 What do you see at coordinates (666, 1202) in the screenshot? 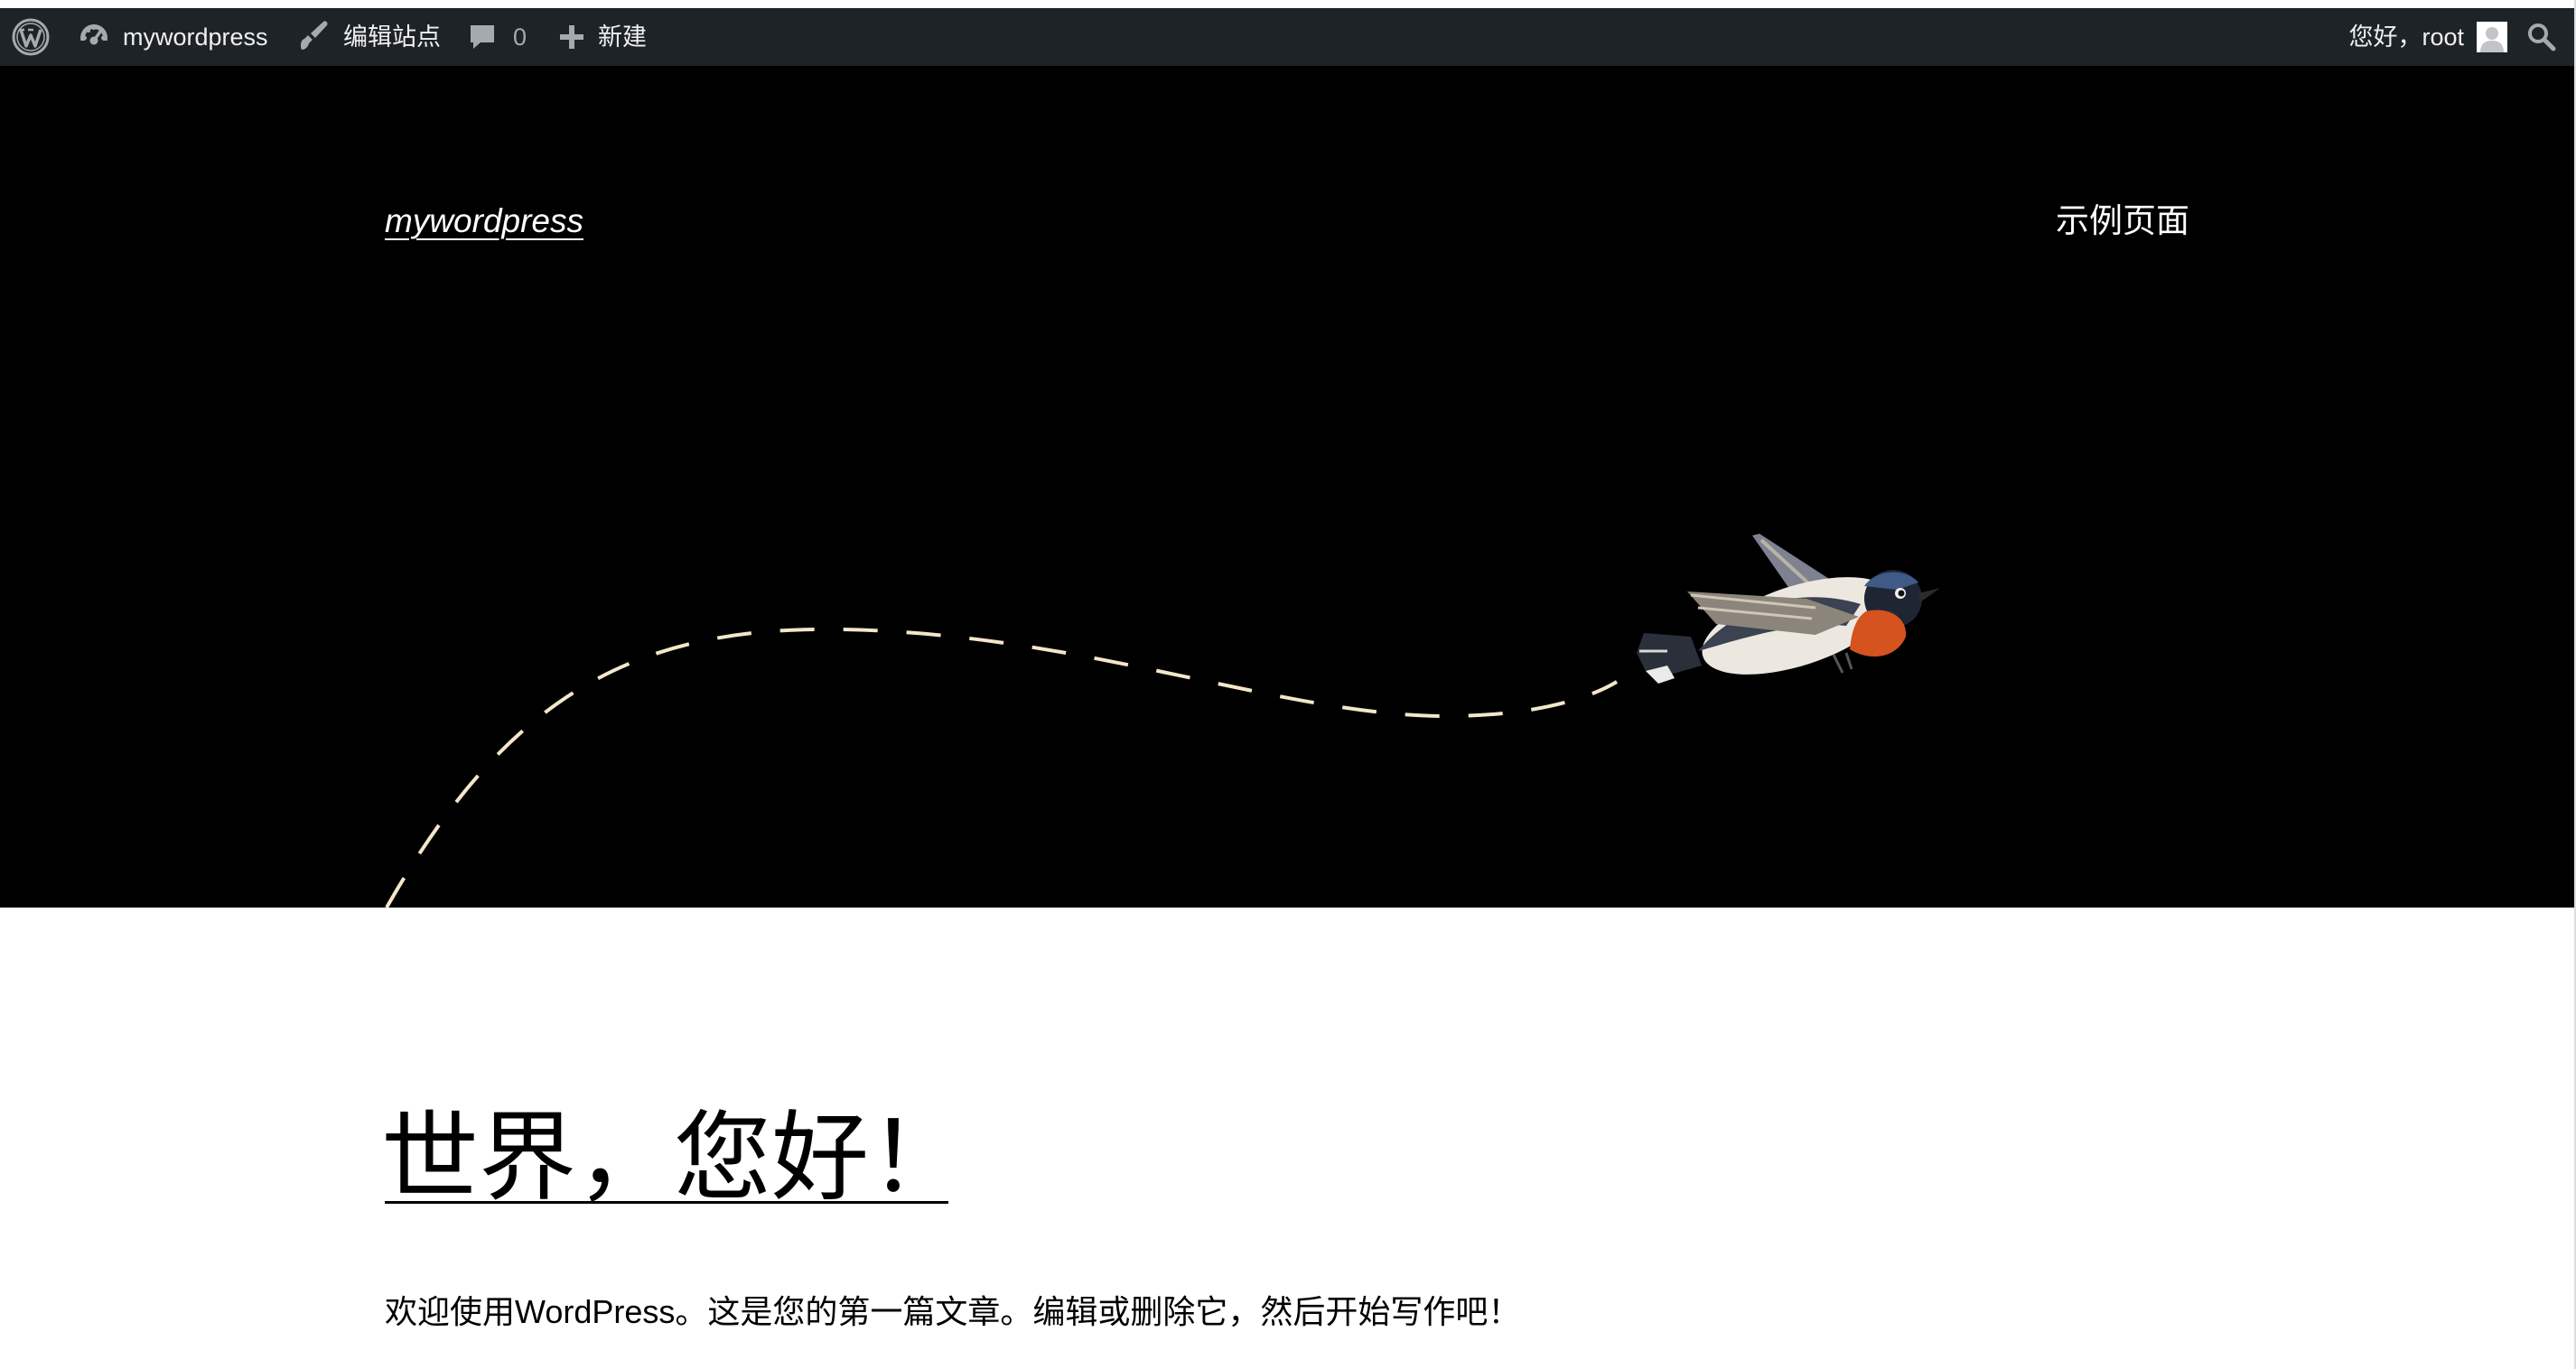
I see `post-title-underline` at bounding box center [666, 1202].